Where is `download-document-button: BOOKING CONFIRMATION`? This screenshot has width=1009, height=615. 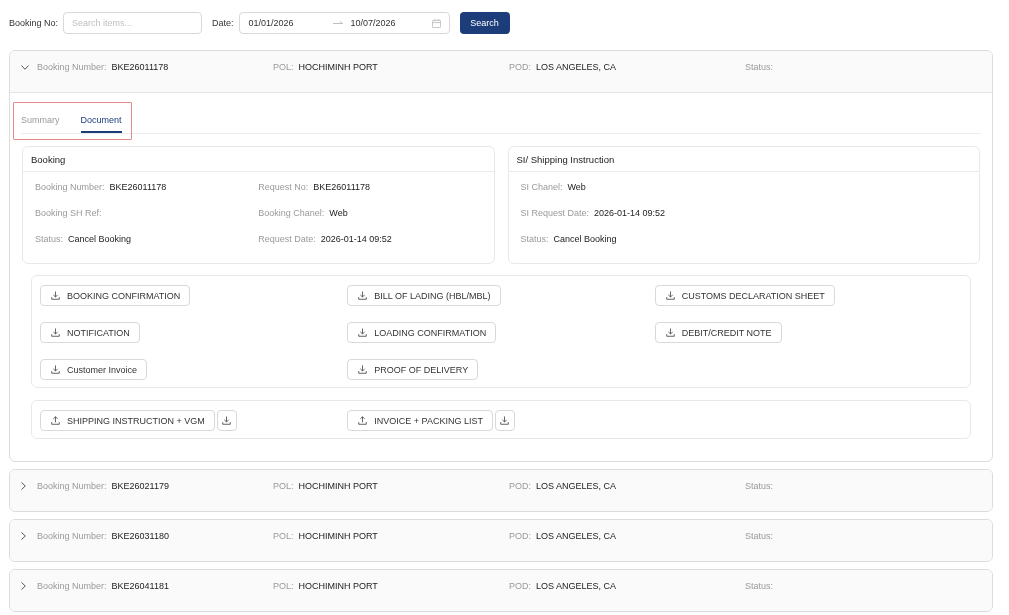 download-document-button: BOOKING CONFIRMATION is located at coordinates (115, 295).